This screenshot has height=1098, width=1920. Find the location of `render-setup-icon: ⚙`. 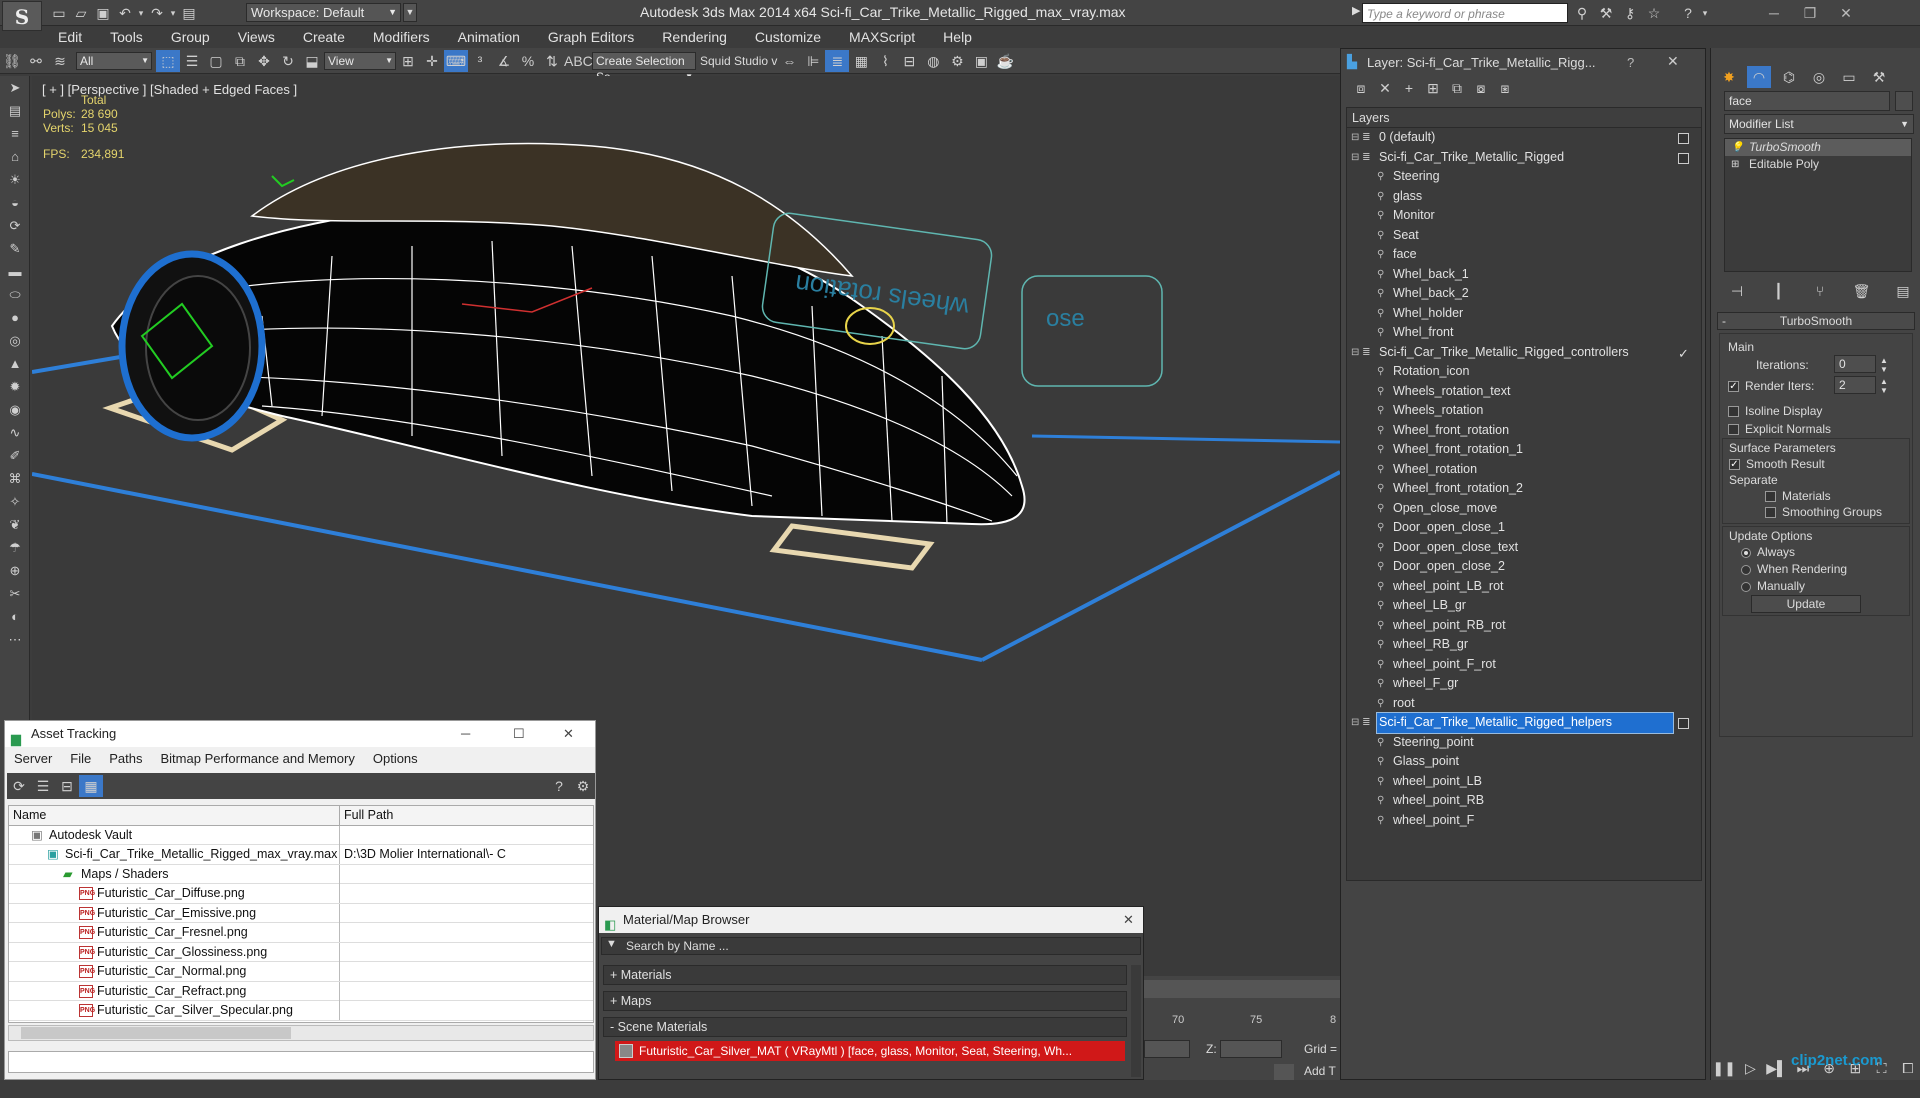

render-setup-icon: ⚙ is located at coordinates (957, 61).